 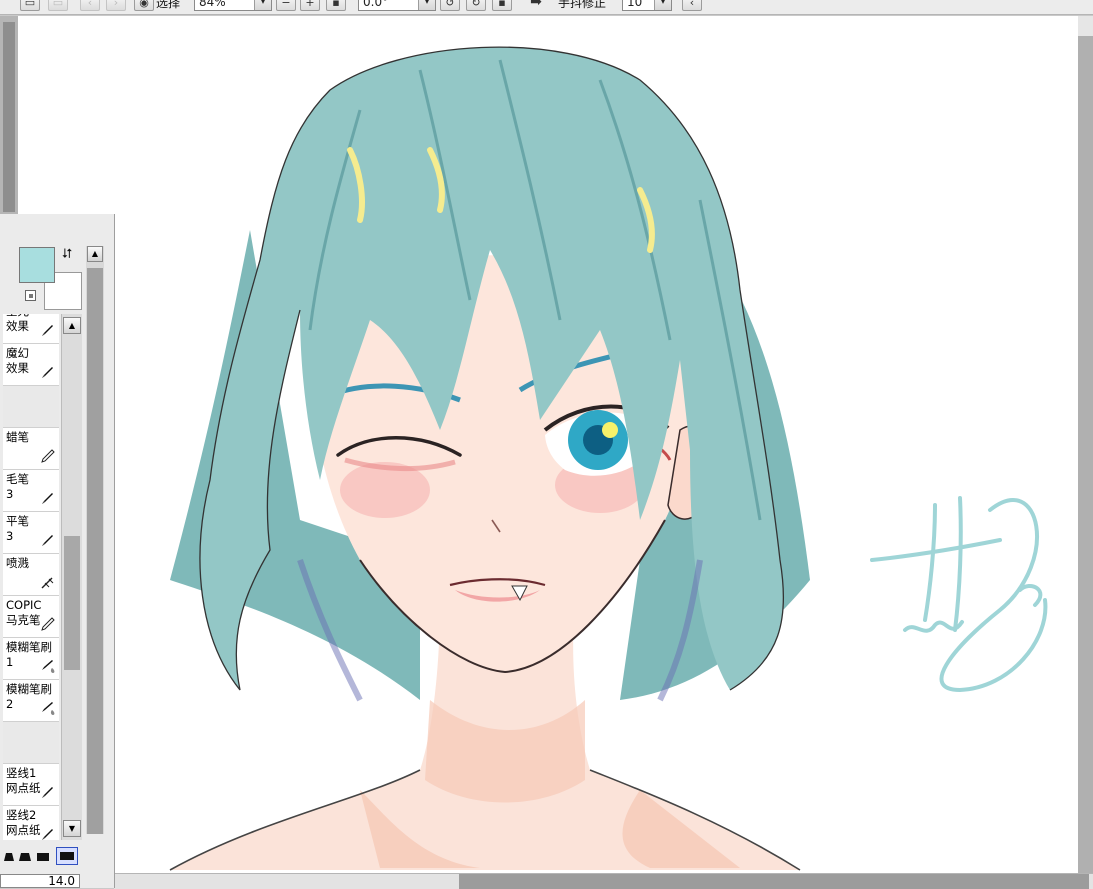 I want to click on brush-item: 竖线1 网点纸, so click(x=31, y=785).